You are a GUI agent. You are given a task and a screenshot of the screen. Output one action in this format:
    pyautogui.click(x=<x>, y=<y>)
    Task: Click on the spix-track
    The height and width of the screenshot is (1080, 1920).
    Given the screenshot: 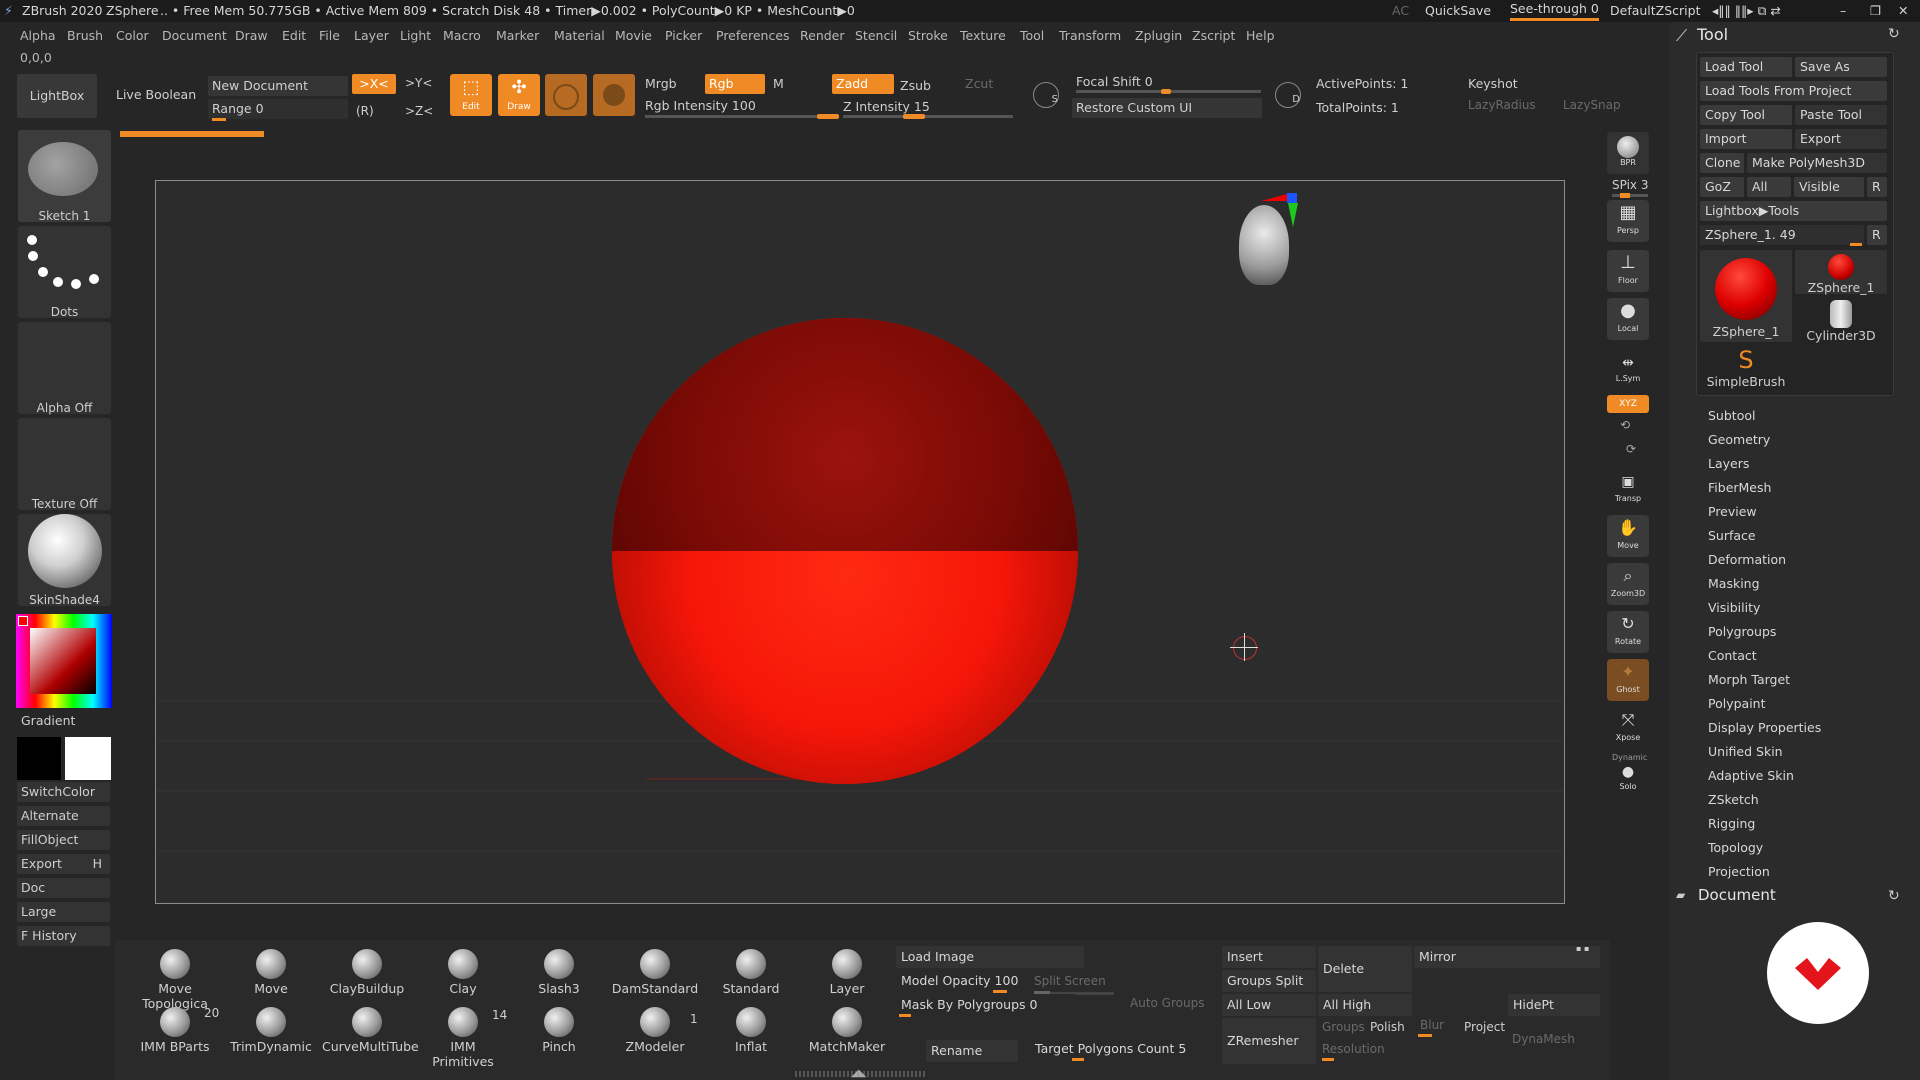 What is the action you would take?
    pyautogui.click(x=1630, y=195)
    